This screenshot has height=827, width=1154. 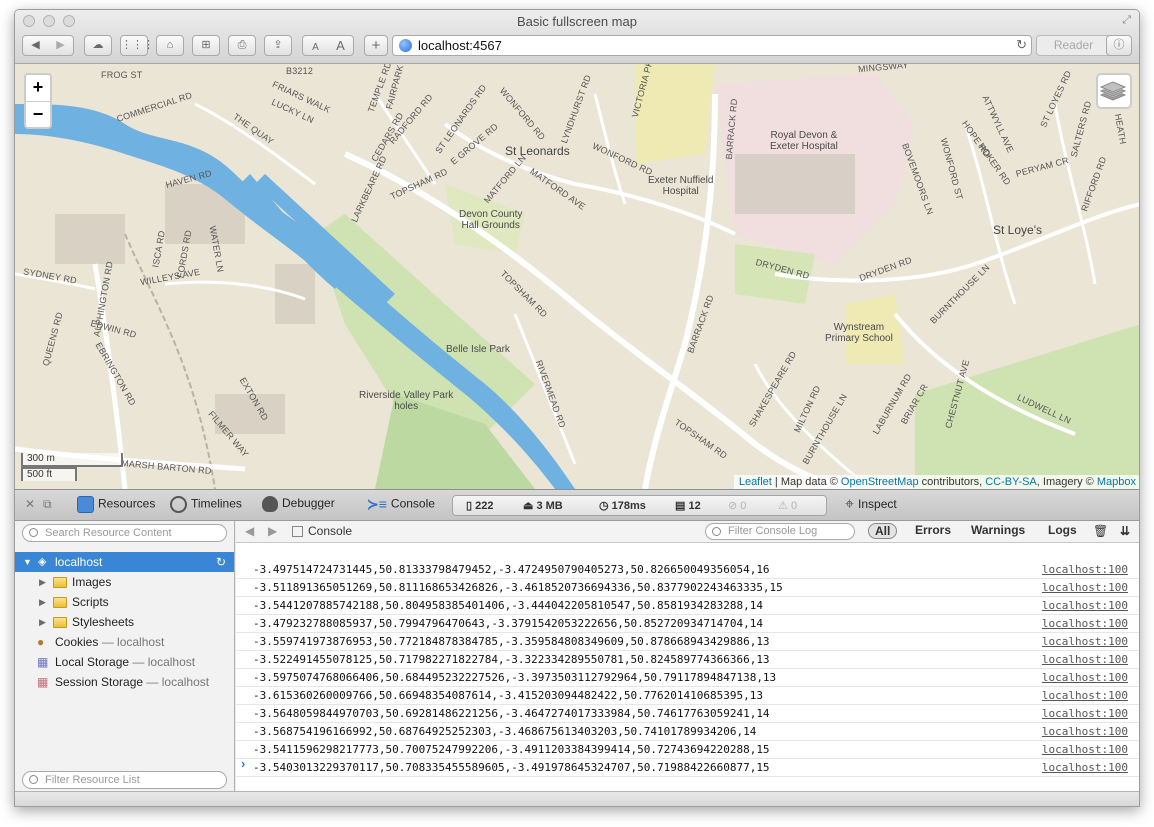 I want to click on poi-label: Devon County Hall Grounds, so click(x=491, y=220).